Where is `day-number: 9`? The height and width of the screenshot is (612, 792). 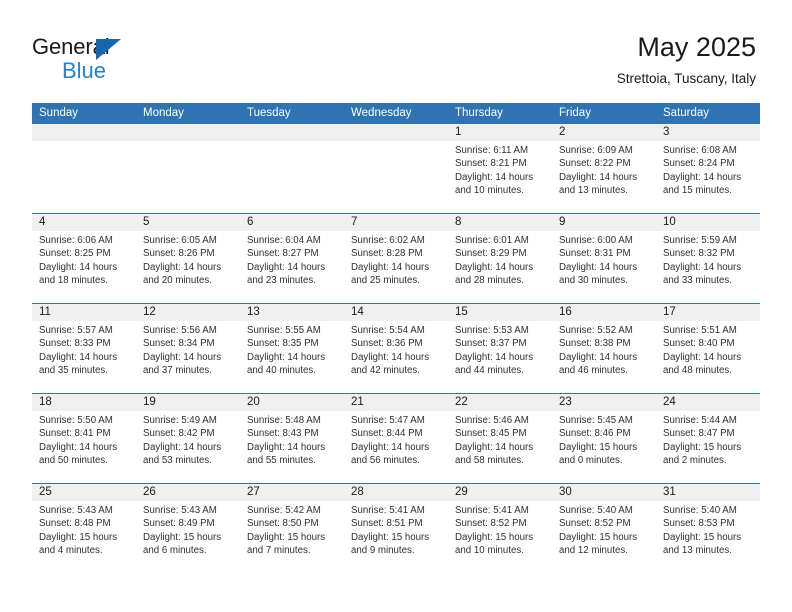 day-number: 9 is located at coordinates (604, 222).